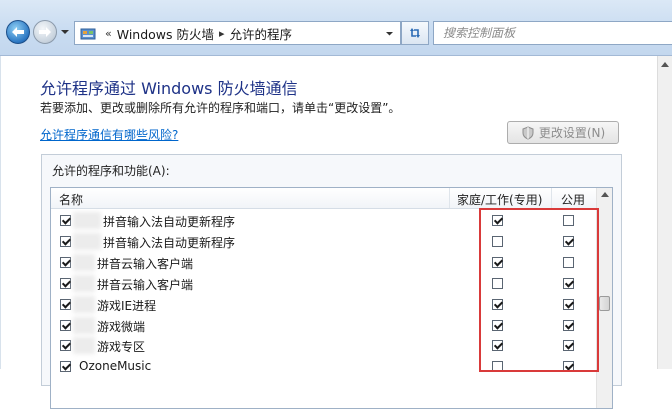  I want to click on program-name: 游戏专区, so click(121, 347).